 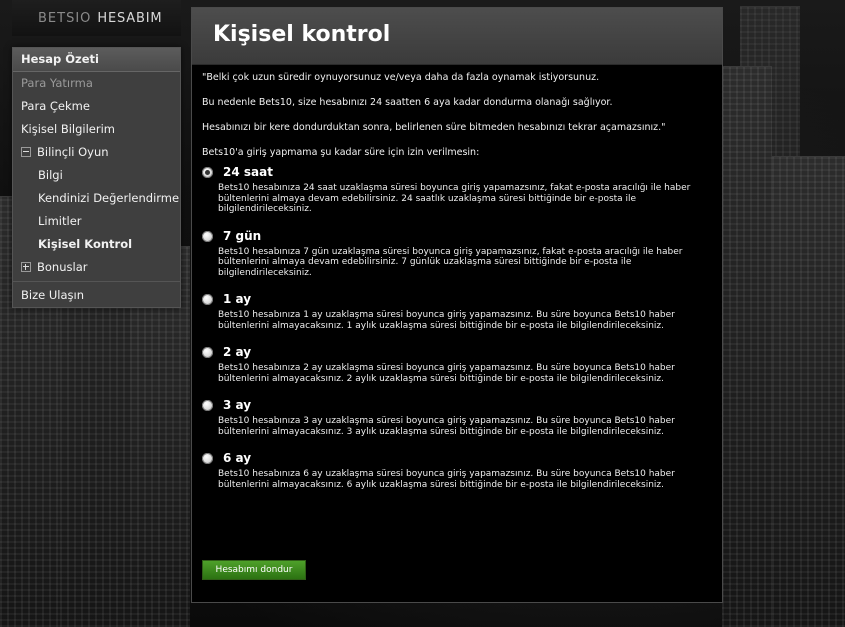 What do you see at coordinates (65, 18) in the screenshot?
I see `logo-brand: BETSIO` at bounding box center [65, 18].